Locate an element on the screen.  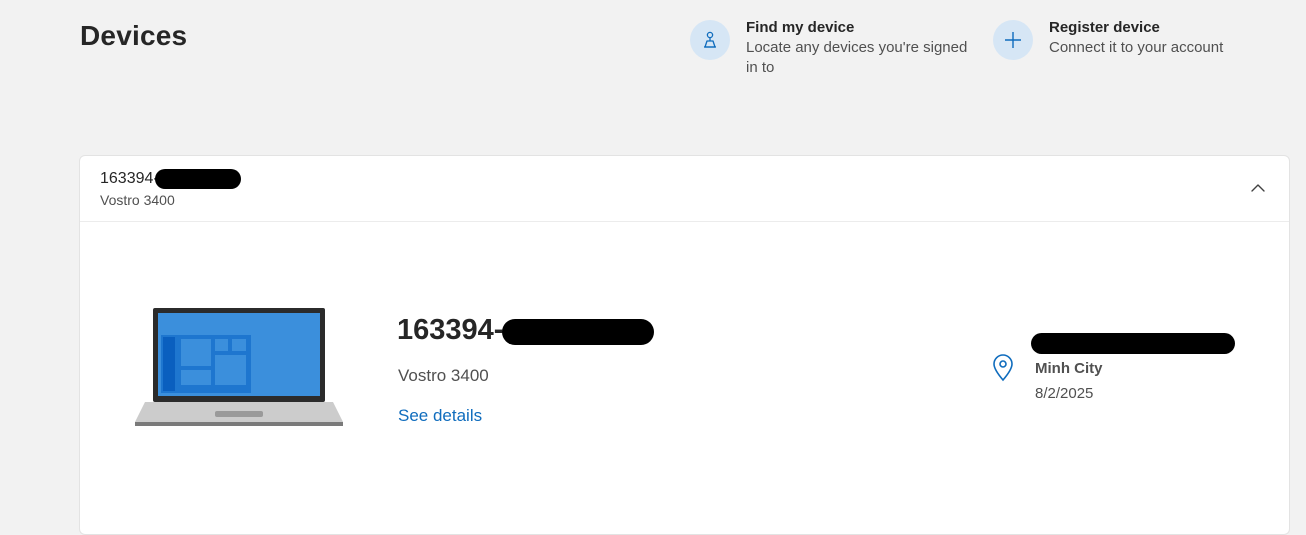
find-my-device-title: Find my device is located at coordinates (800, 27).